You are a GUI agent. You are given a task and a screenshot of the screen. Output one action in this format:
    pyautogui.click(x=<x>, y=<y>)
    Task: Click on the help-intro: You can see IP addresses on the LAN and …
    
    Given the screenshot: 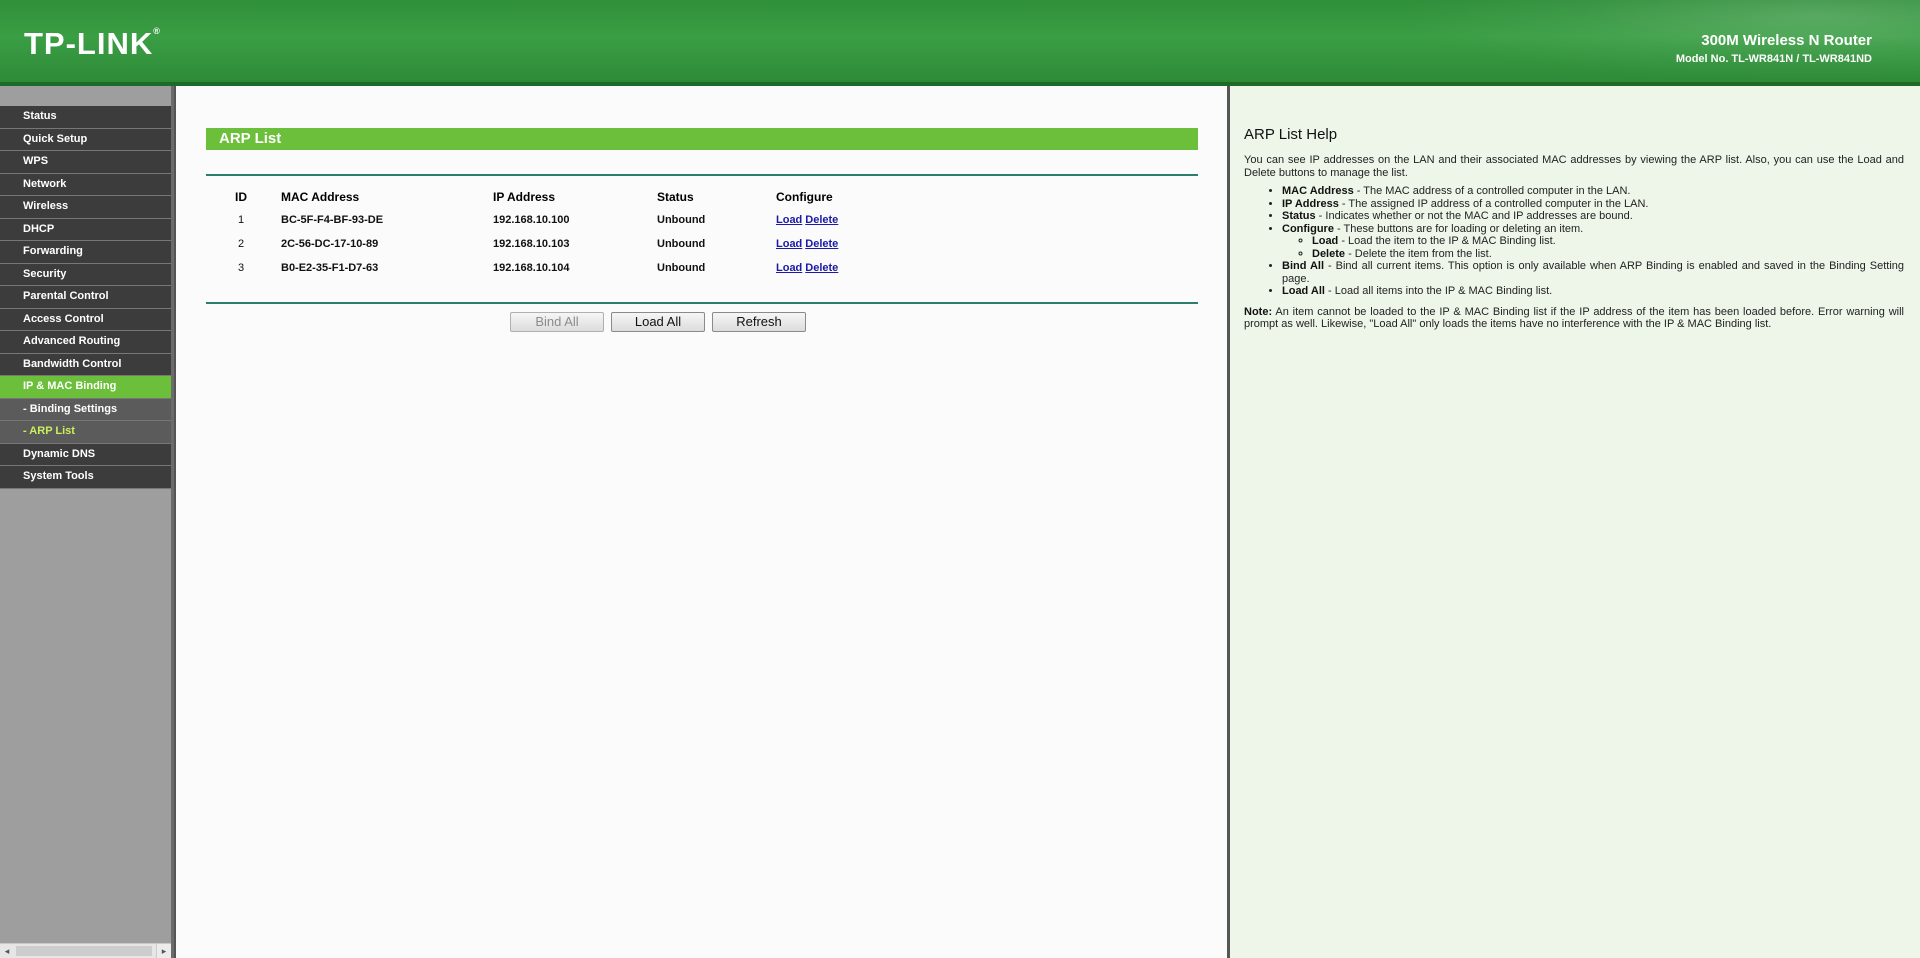 What is the action you would take?
    pyautogui.click(x=1574, y=166)
    